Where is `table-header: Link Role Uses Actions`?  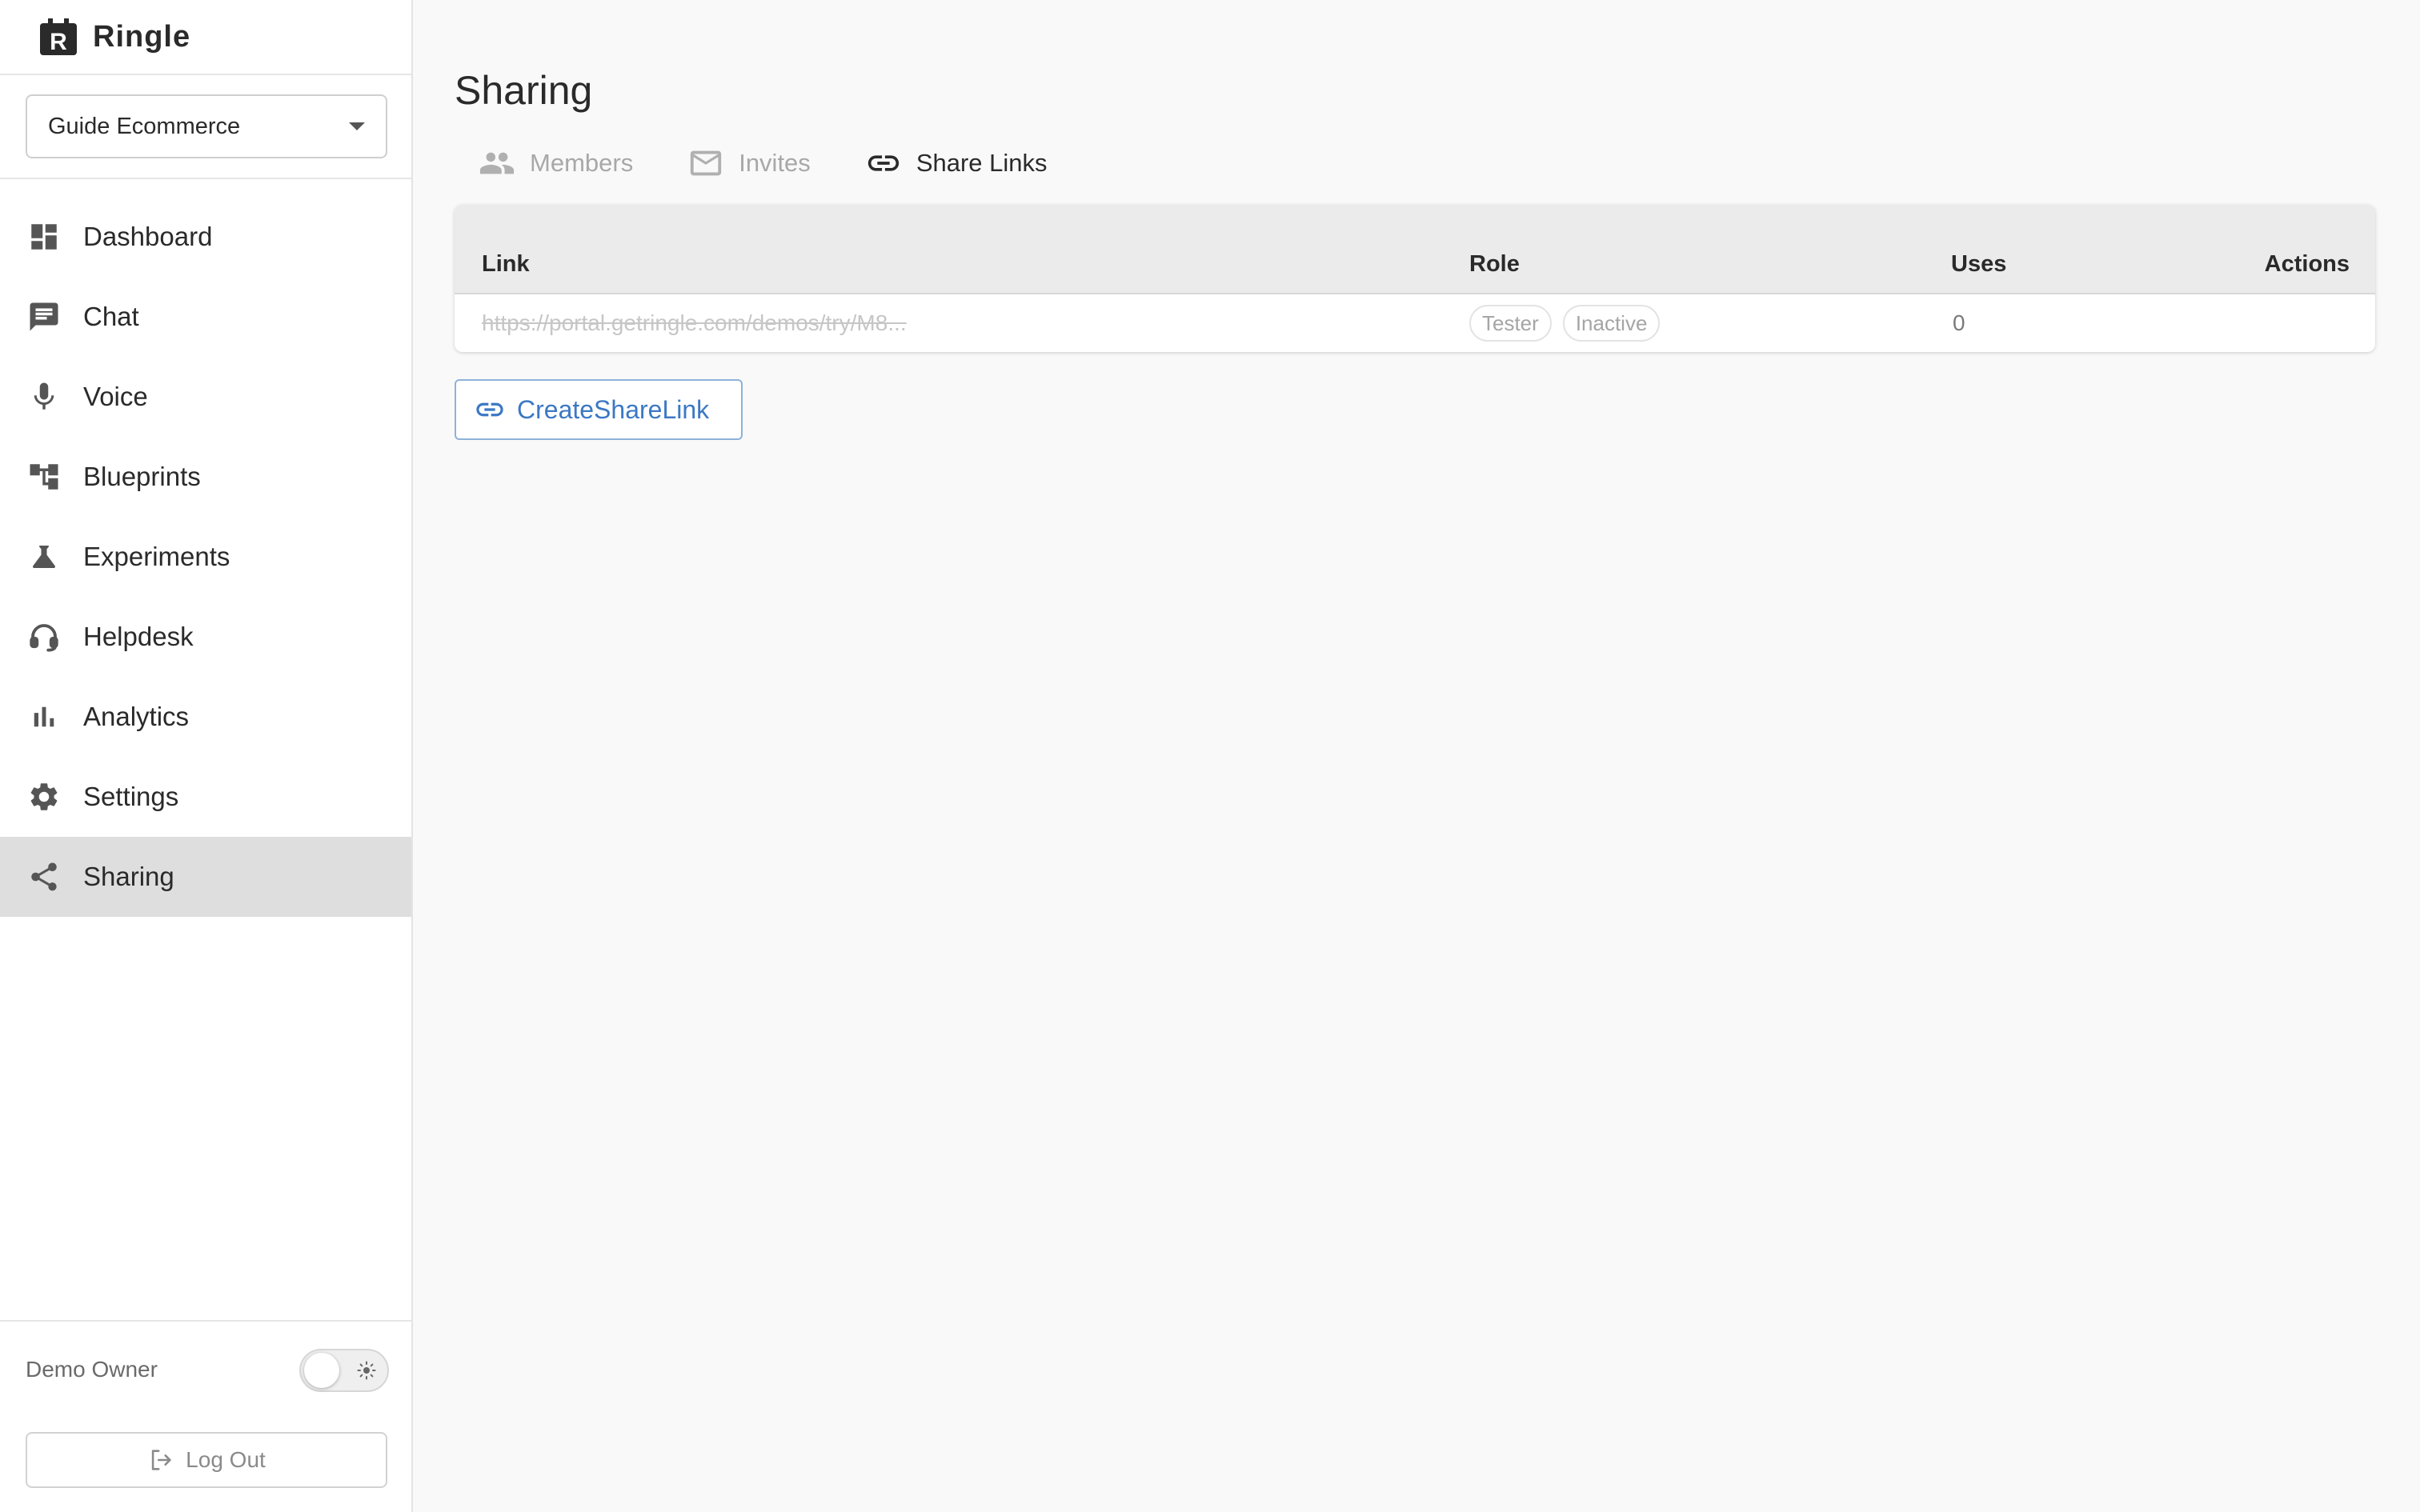
table-header: Link Role Uses Actions is located at coordinates (1415, 249).